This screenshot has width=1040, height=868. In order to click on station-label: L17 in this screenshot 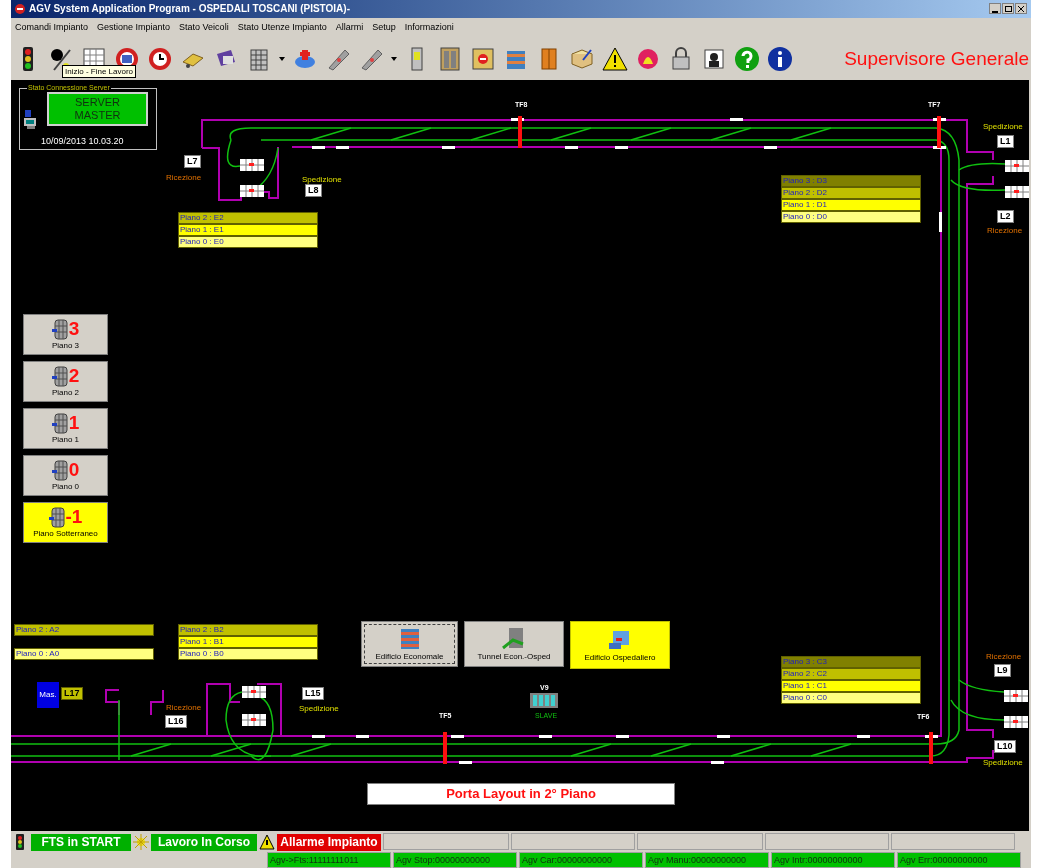, I will do `click(72, 693)`.